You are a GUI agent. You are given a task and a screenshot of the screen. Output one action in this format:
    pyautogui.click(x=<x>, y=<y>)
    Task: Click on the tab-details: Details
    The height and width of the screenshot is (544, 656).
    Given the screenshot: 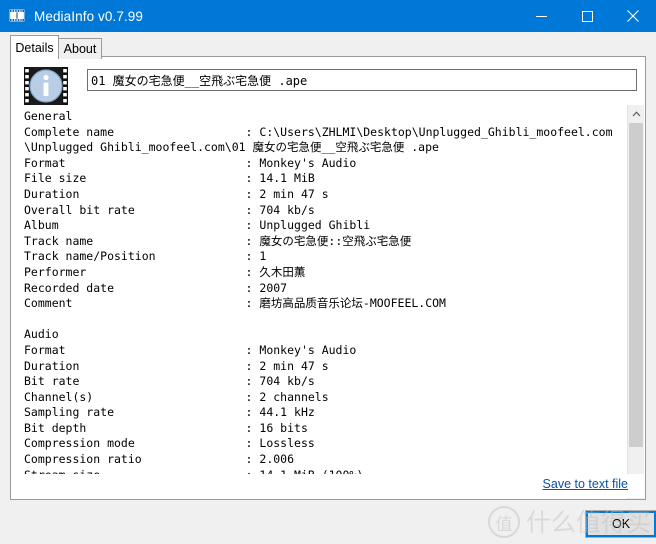 What is the action you would take?
    pyautogui.click(x=34, y=47)
    